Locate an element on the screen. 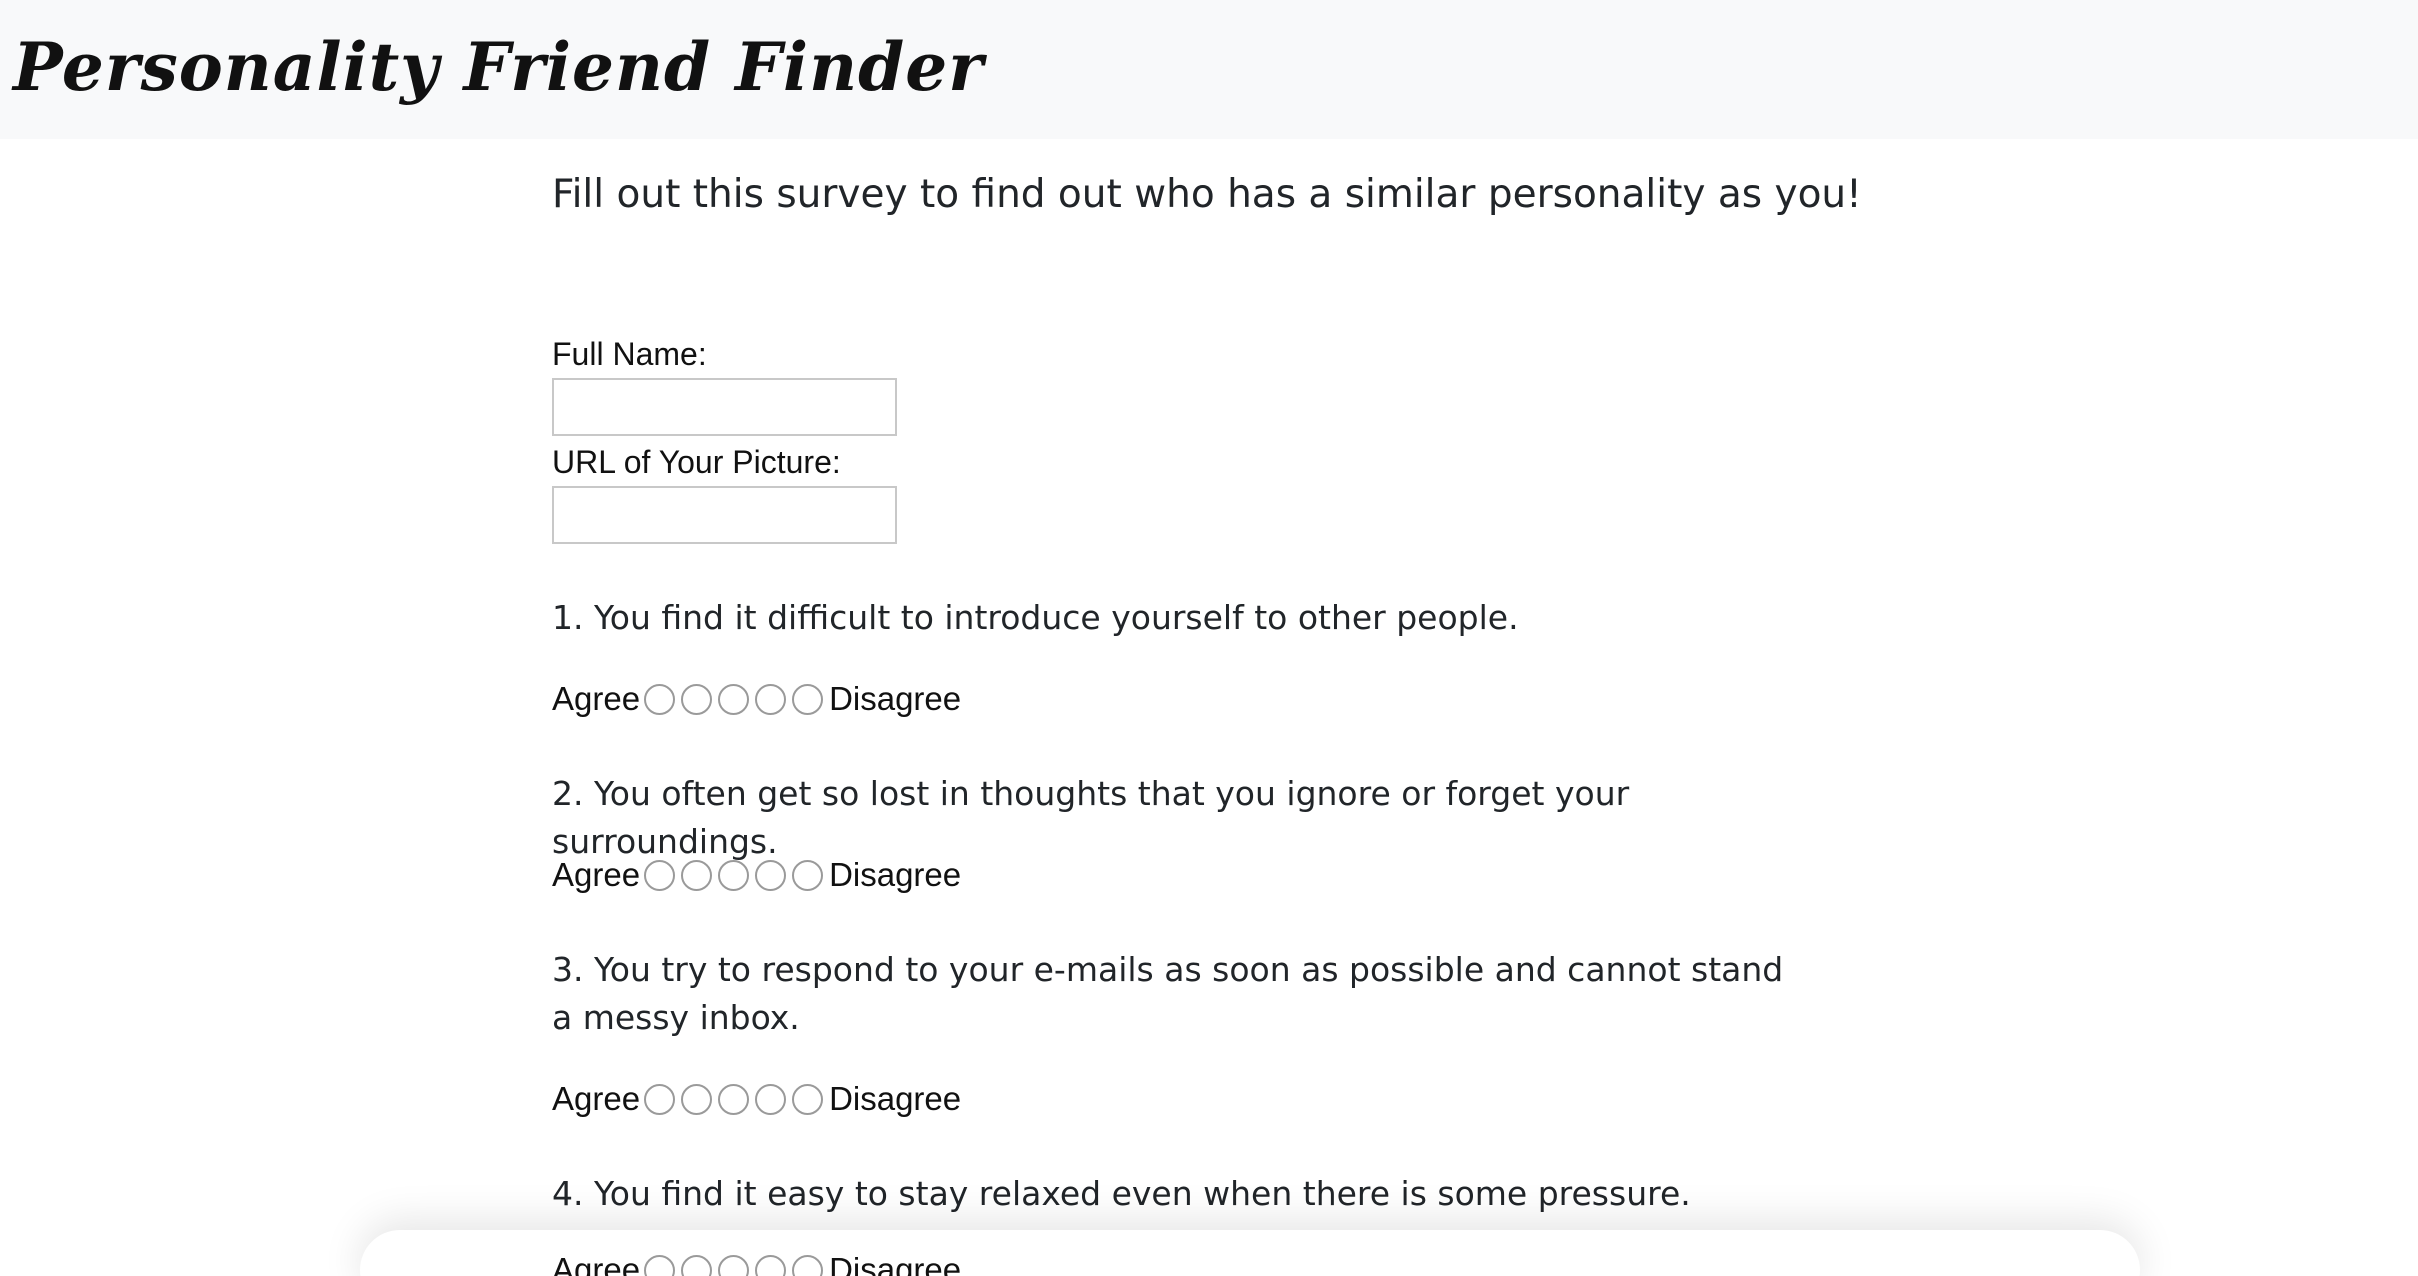 This screenshot has height=1276, width=2418. q4-option-5-radio is located at coordinates (808, 1265).